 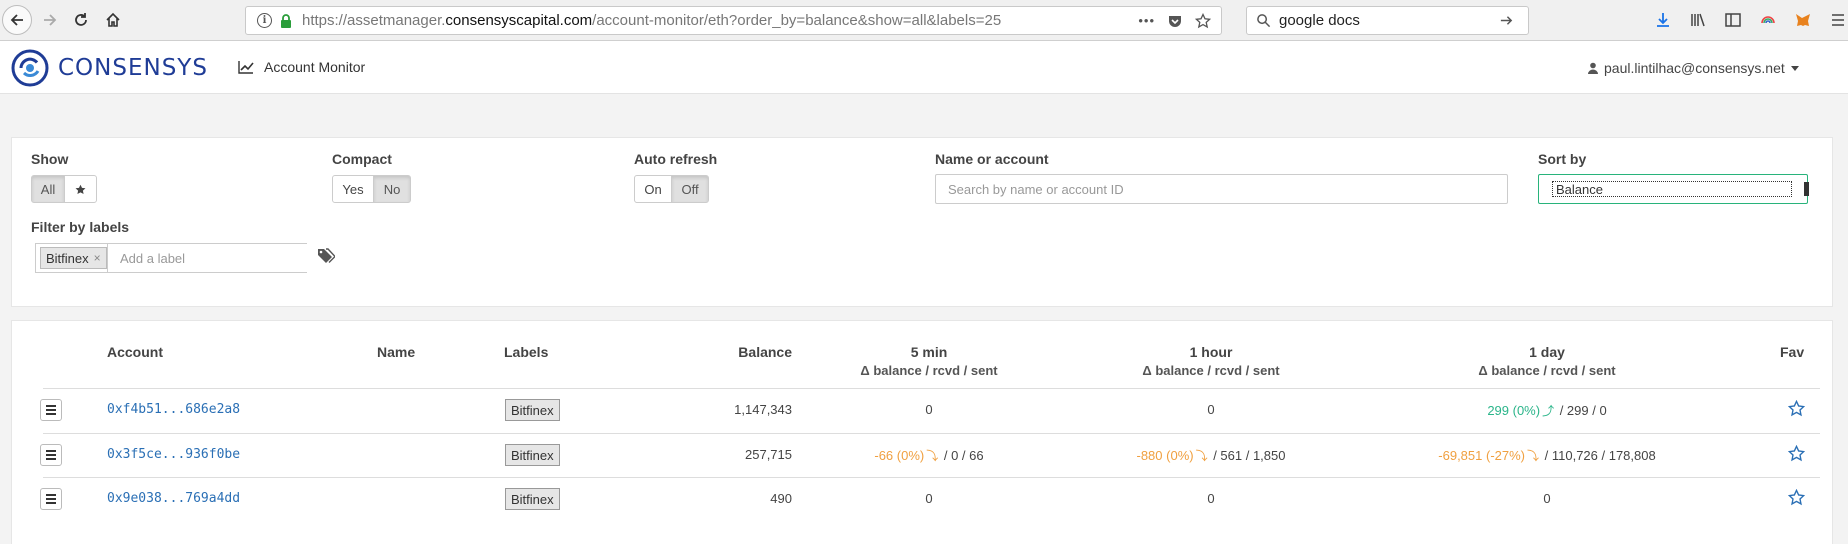 What do you see at coordinates (1211, 352) in the screenshot?
I see `col-1hour-header: 1 hour` at bounding box center [1211, 352].